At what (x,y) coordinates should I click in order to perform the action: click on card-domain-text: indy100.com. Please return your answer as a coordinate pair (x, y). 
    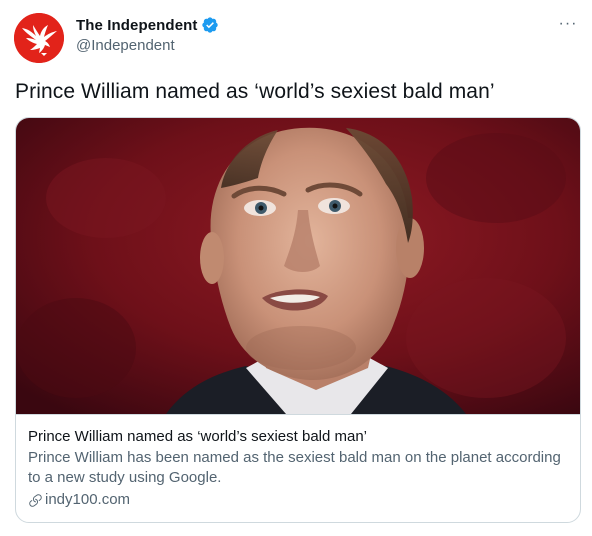
    Looking at the image, I should click on (88, 499).